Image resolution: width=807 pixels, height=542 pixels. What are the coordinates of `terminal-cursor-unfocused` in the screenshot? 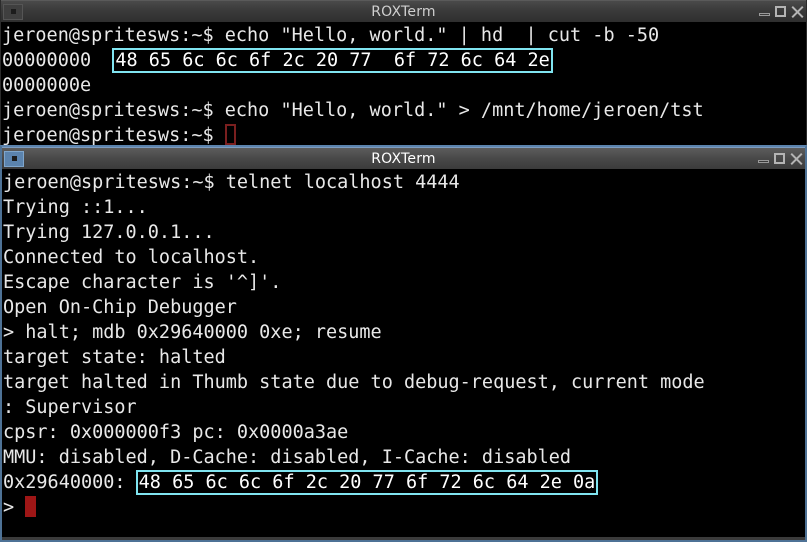 It's located at (230, 134).